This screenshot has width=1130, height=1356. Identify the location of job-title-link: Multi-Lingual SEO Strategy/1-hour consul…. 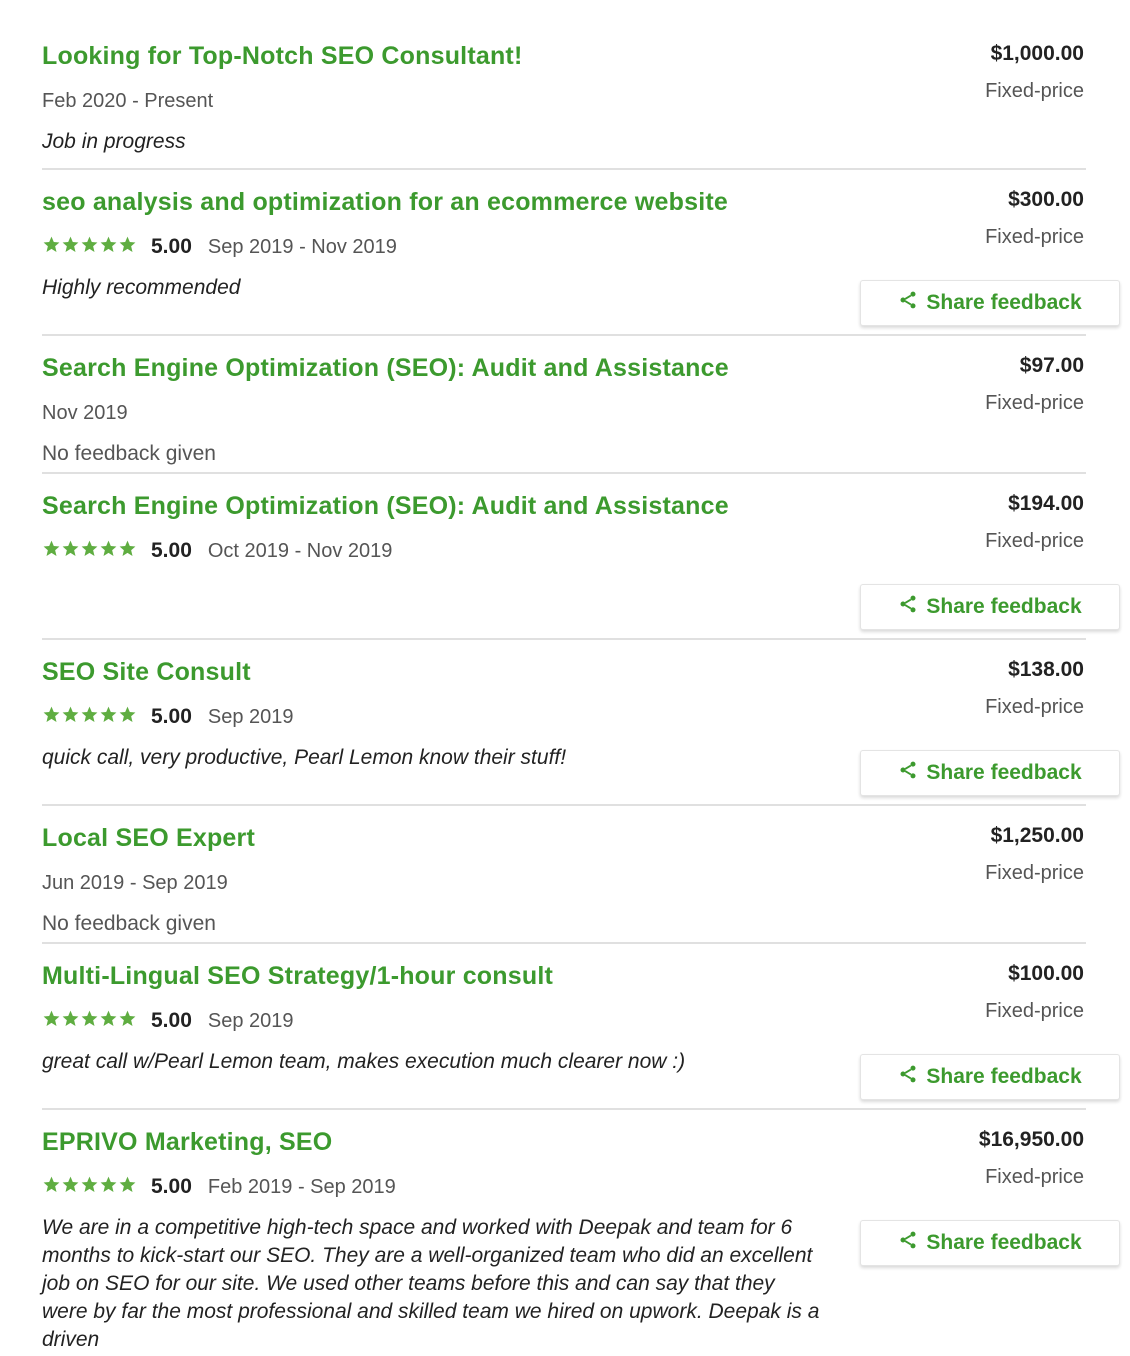
(297, 976).